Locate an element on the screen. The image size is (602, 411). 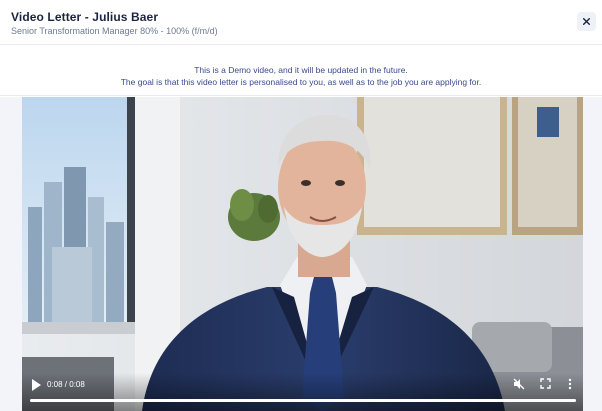
close-icon is located at coordinates (586, 21).